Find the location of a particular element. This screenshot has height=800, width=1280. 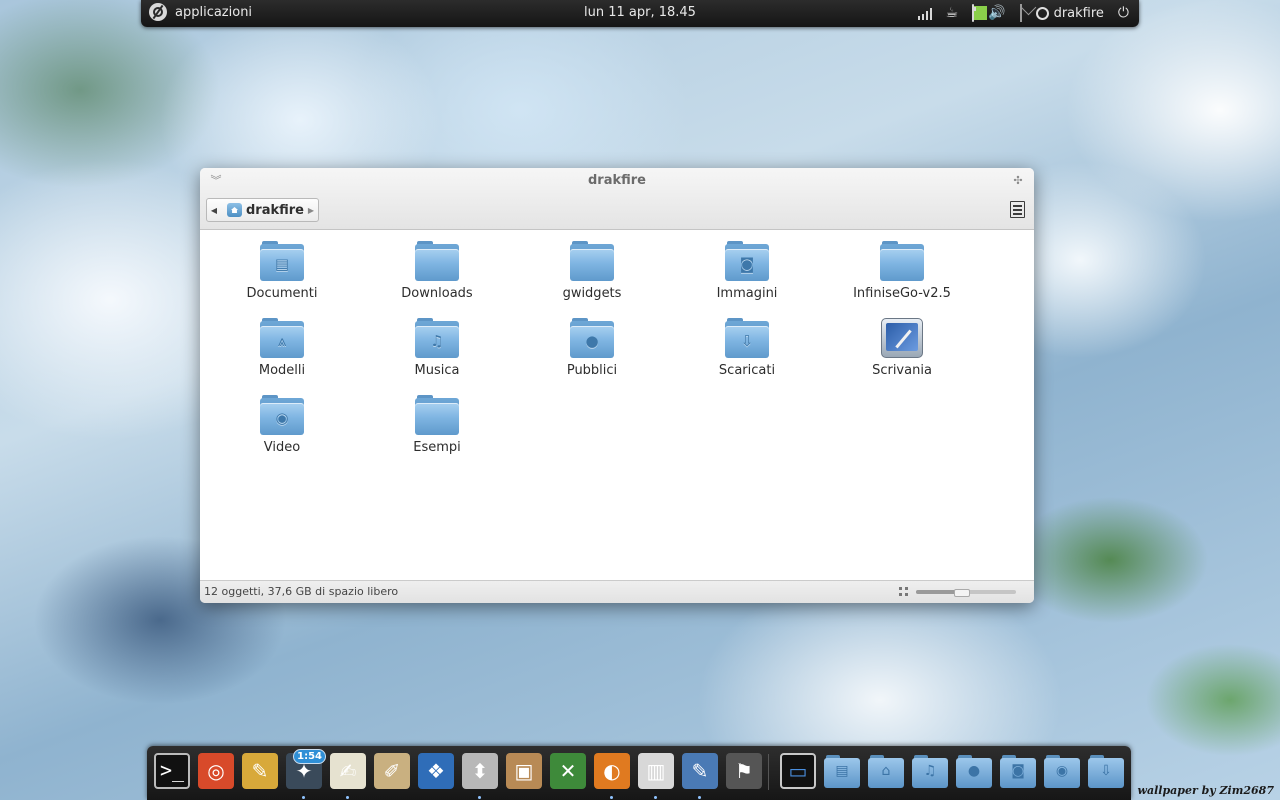

applications-menu: applicazioni is located at coordinates (200, 12).